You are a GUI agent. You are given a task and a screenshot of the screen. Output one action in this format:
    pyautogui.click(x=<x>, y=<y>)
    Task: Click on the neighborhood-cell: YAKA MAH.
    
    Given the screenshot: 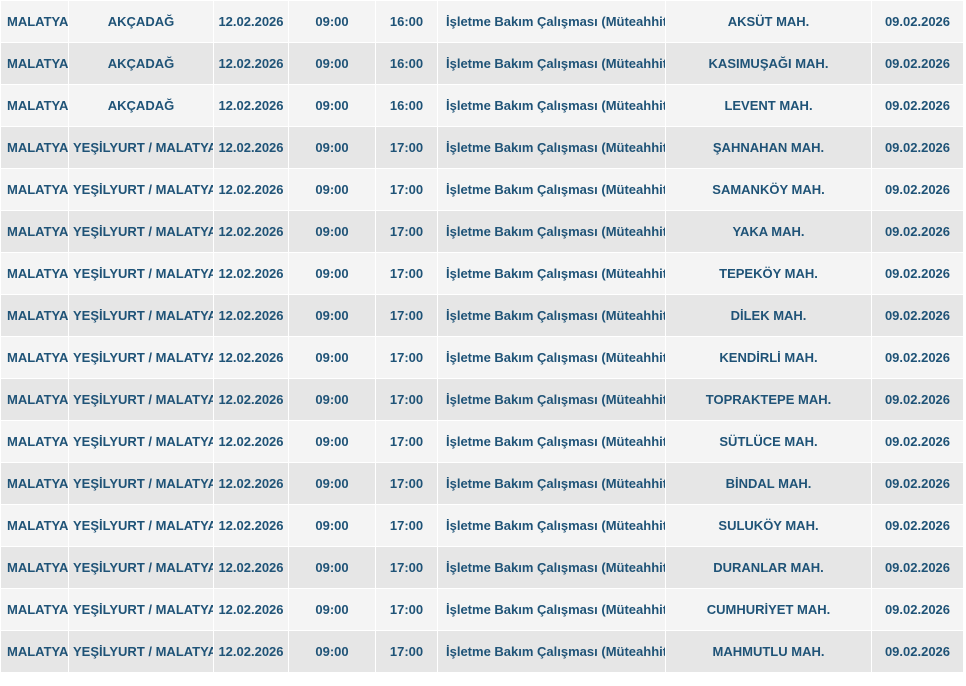 What is the action you would take?
    pyautogui.click(x=768, y=231)
    